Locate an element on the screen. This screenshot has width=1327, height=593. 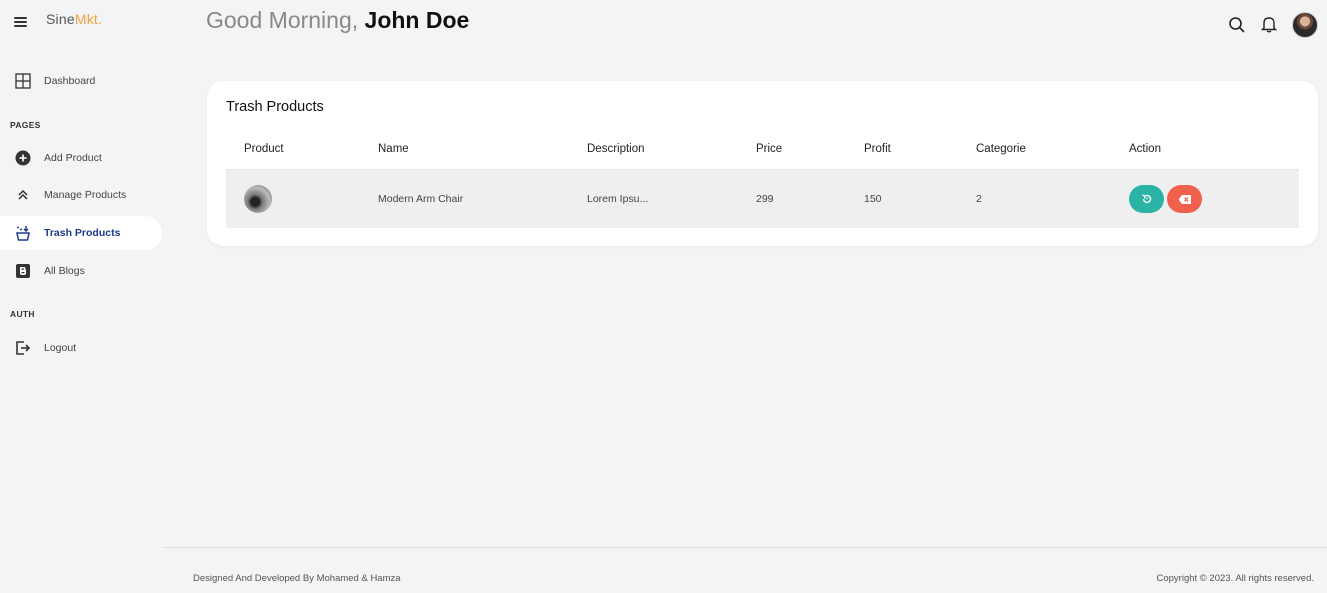
greeting-text: Good Morning, is located at coordinates (282, 20).